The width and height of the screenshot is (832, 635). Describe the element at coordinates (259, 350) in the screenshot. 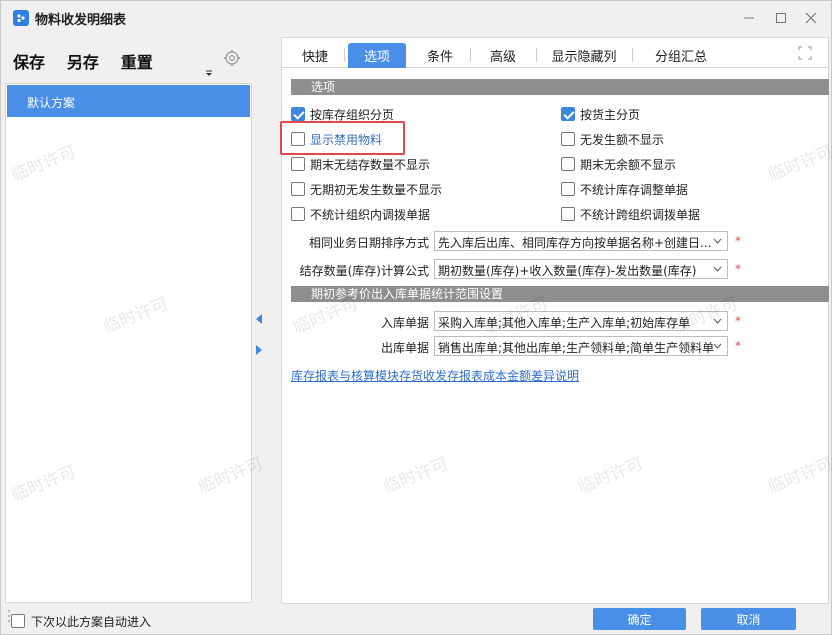

I see `expand-right-icon` at that location.